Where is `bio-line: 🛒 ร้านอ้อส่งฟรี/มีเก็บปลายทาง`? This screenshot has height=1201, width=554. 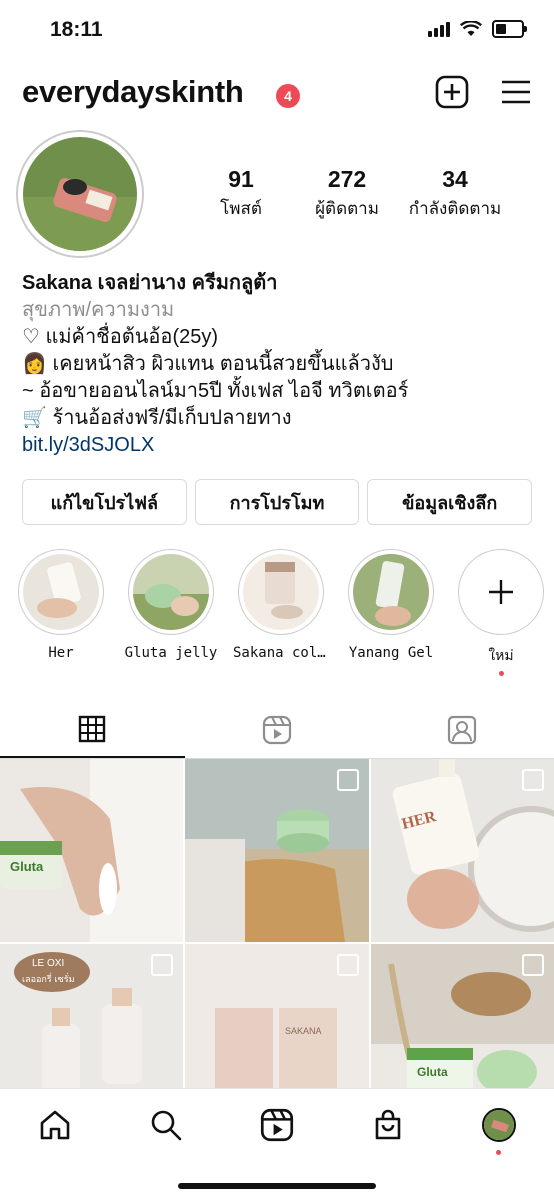 bio-line: 🛒 ร้านอ้อส่งฟรี/มีเก็บปลายทาง is located at coordinates (157, 418).